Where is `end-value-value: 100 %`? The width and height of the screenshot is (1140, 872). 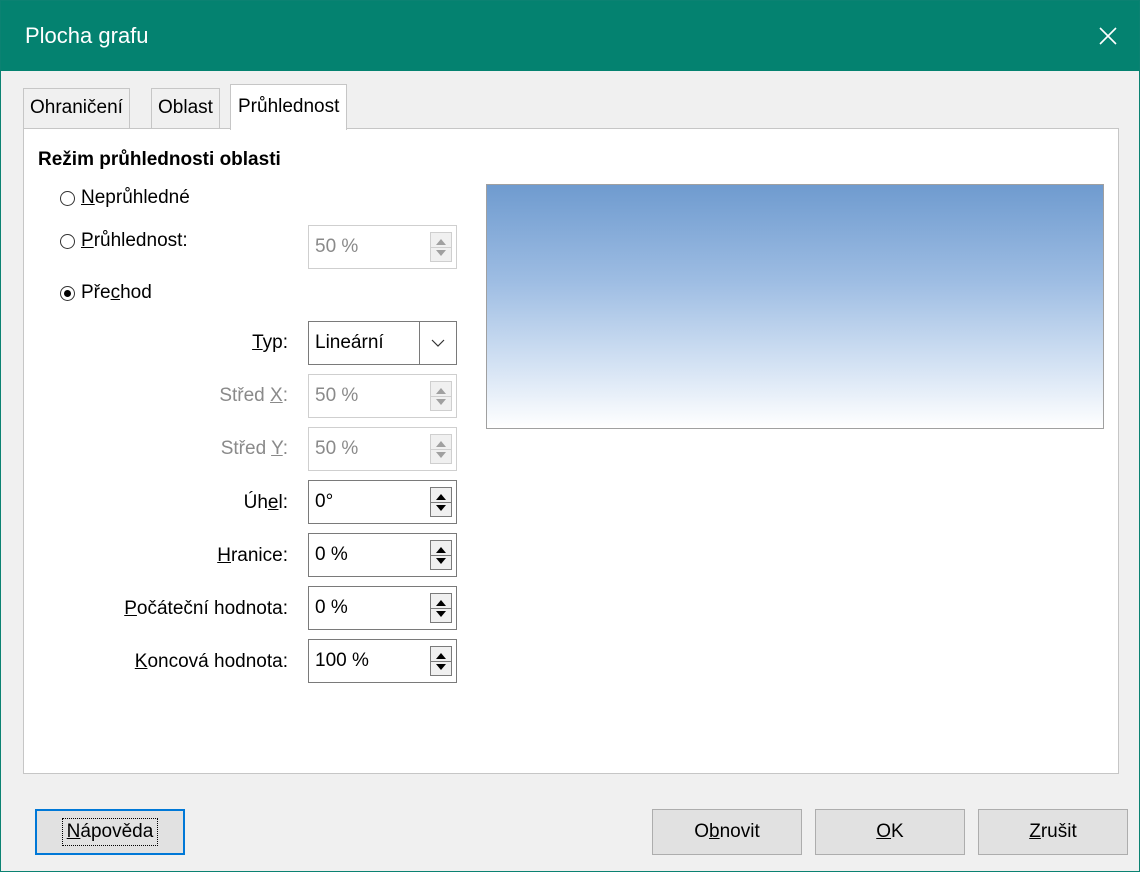
end-value-value: 100 % is located at coordinates (342, 660).